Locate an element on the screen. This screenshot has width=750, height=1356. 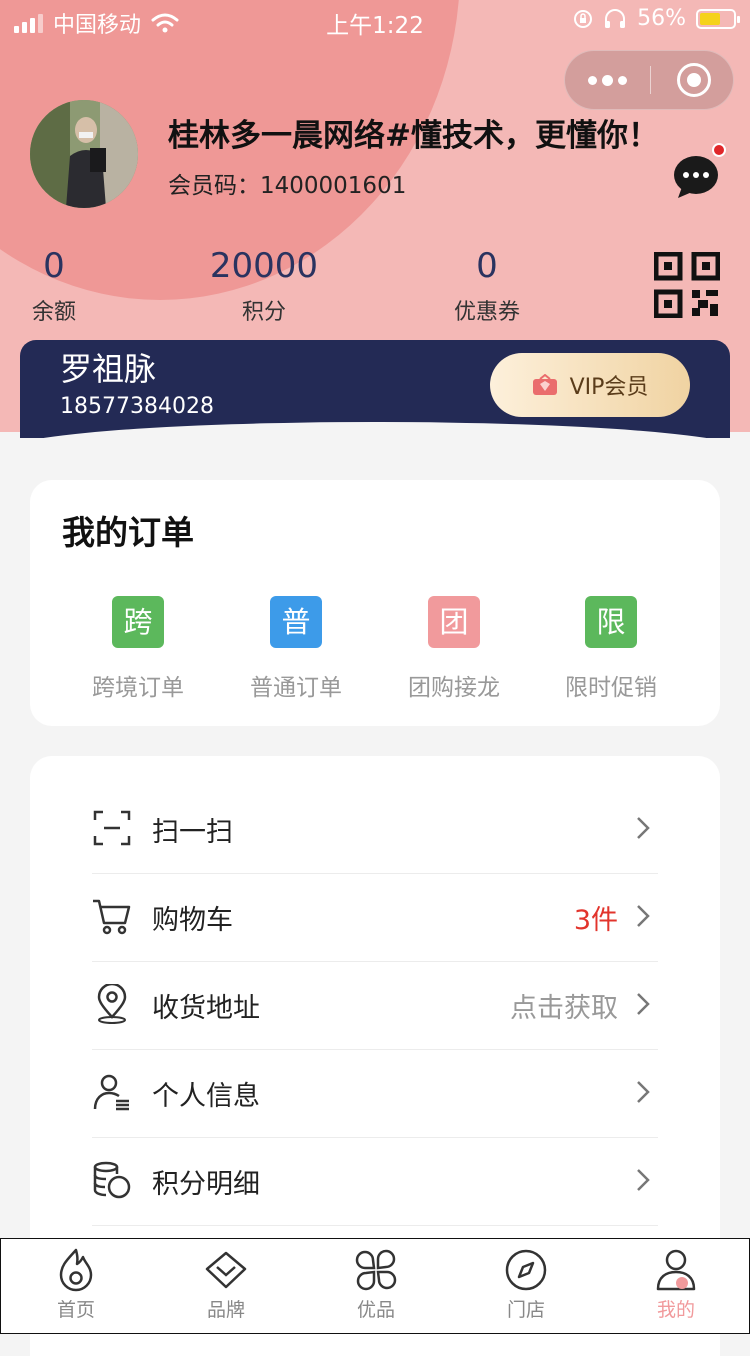
vip-gift-icon is located at coordinates (544, 384).